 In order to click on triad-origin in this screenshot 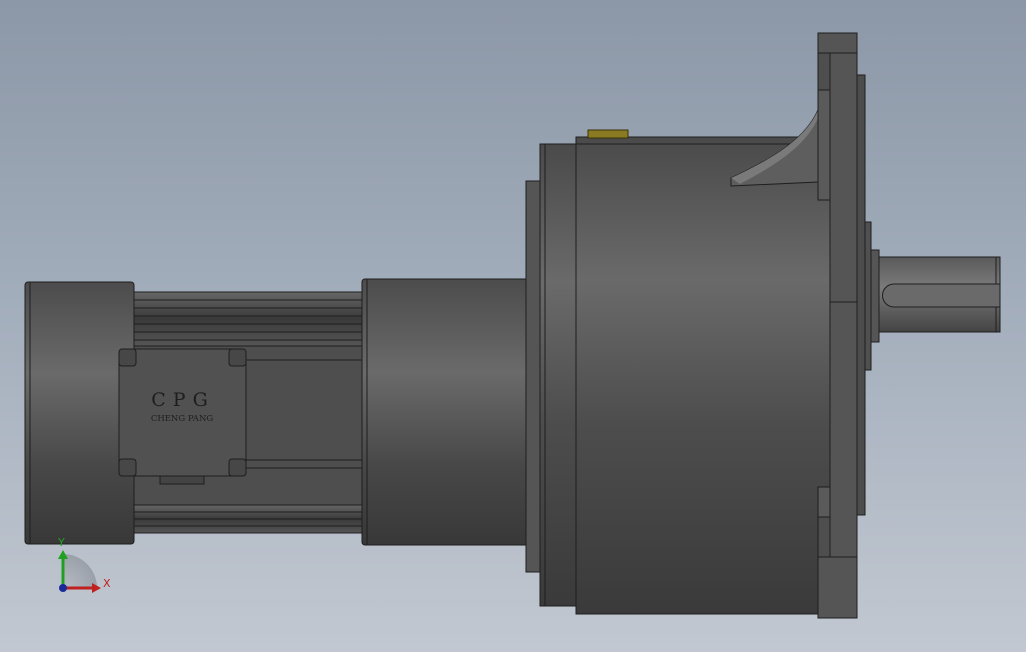, I will do `click(63, 588)`.